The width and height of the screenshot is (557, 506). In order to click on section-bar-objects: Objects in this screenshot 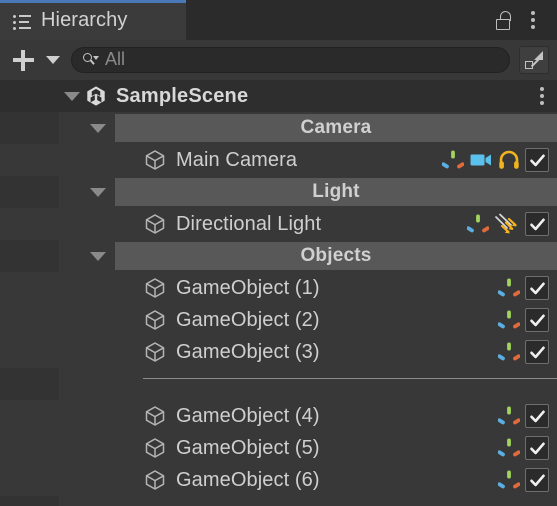, I will do `click(336, 256)`.